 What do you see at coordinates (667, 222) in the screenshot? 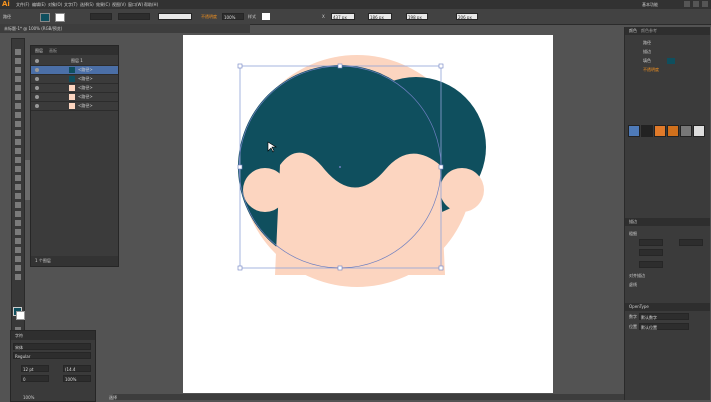
I see `stroke-panel-header: 描边` at bounding box center [667, 222].